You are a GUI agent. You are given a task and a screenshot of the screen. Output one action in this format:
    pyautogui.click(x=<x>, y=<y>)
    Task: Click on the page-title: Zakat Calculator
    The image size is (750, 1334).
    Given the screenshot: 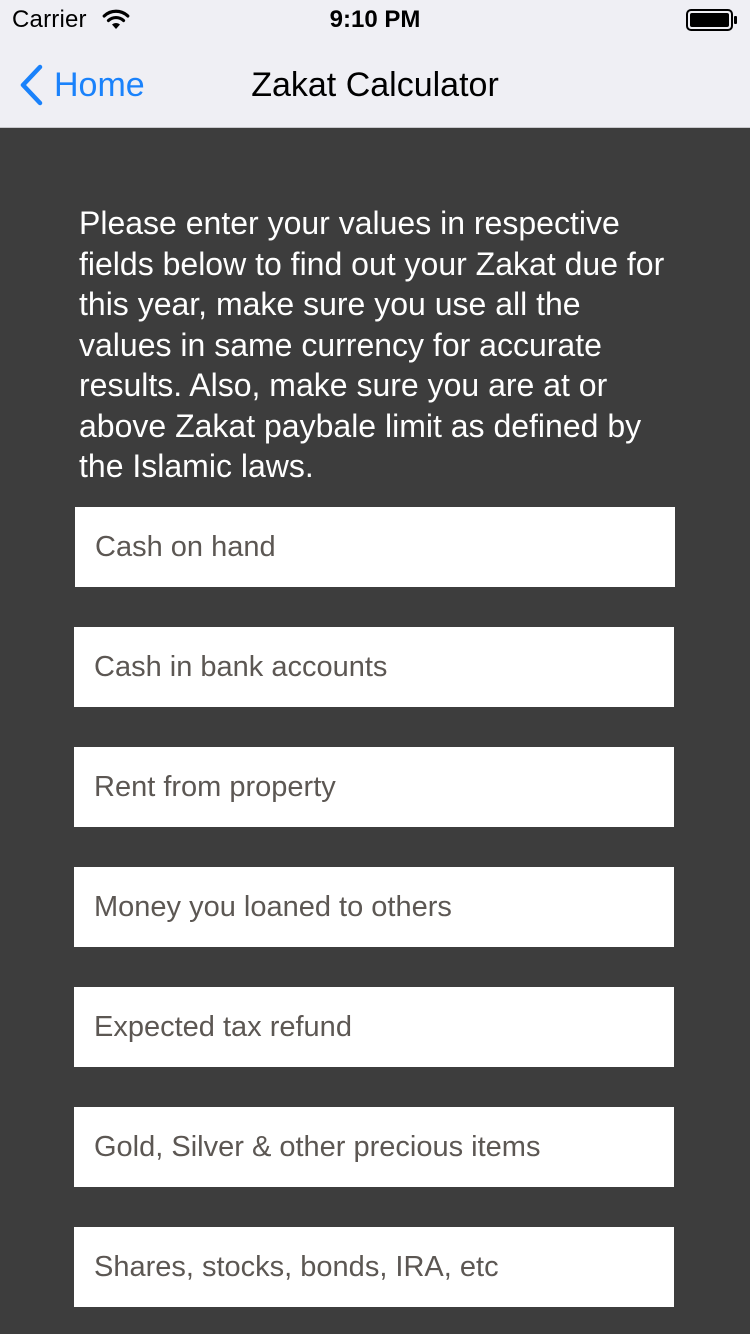 What is the action you would take?
    pyautogui.click(x=375, y=85)
    